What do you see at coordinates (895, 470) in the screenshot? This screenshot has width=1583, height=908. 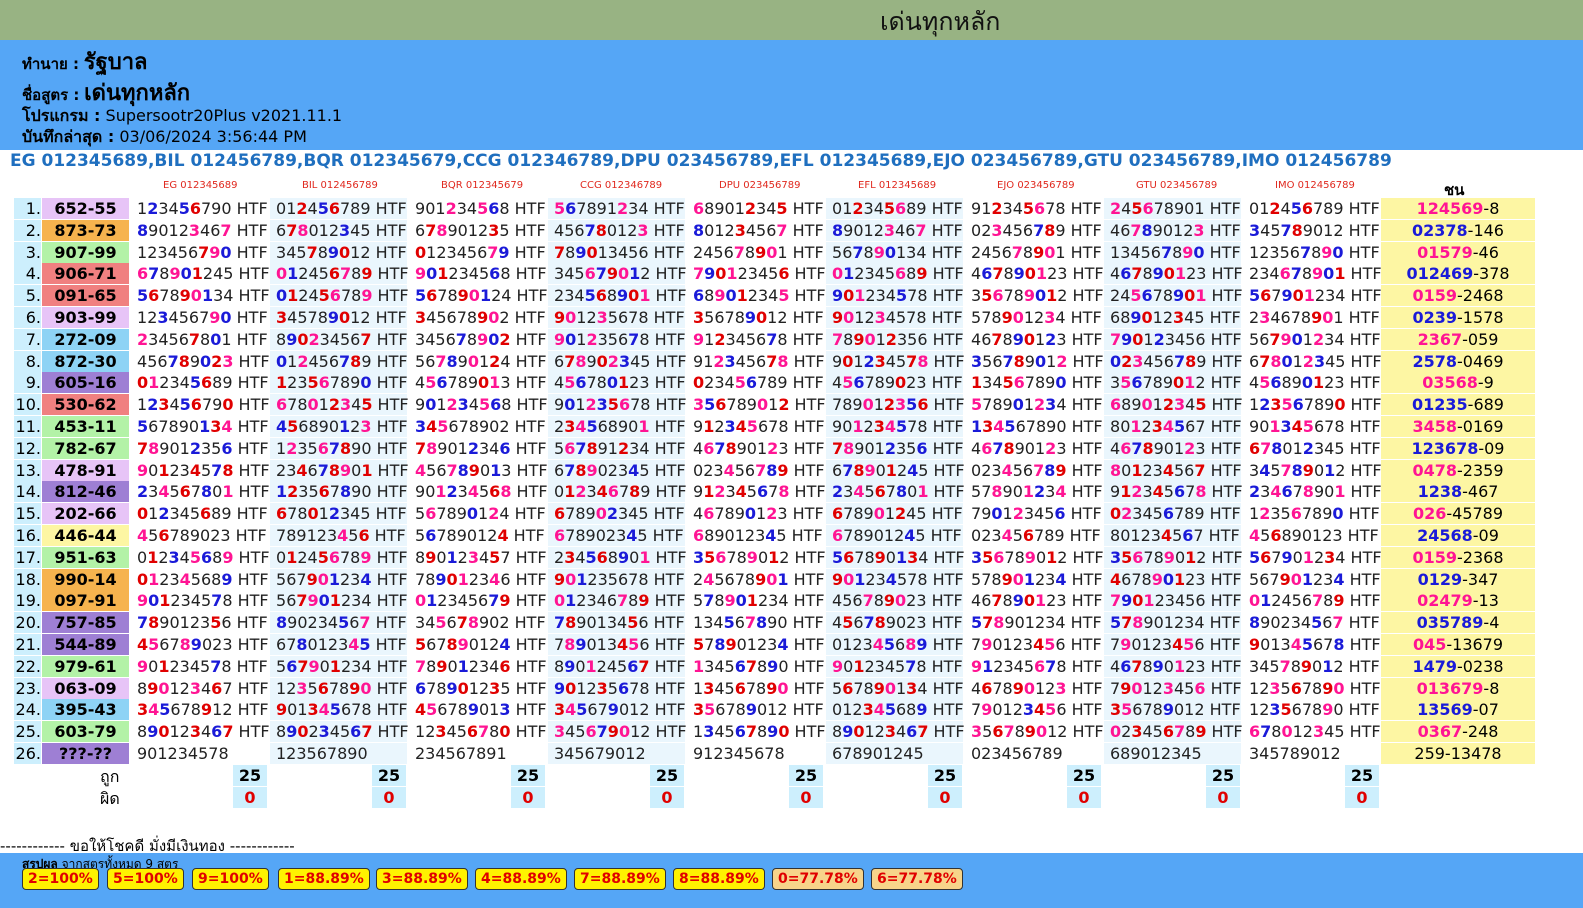 I see `formula-cell: 678901245 HTF` at bounding box center [895, 470].